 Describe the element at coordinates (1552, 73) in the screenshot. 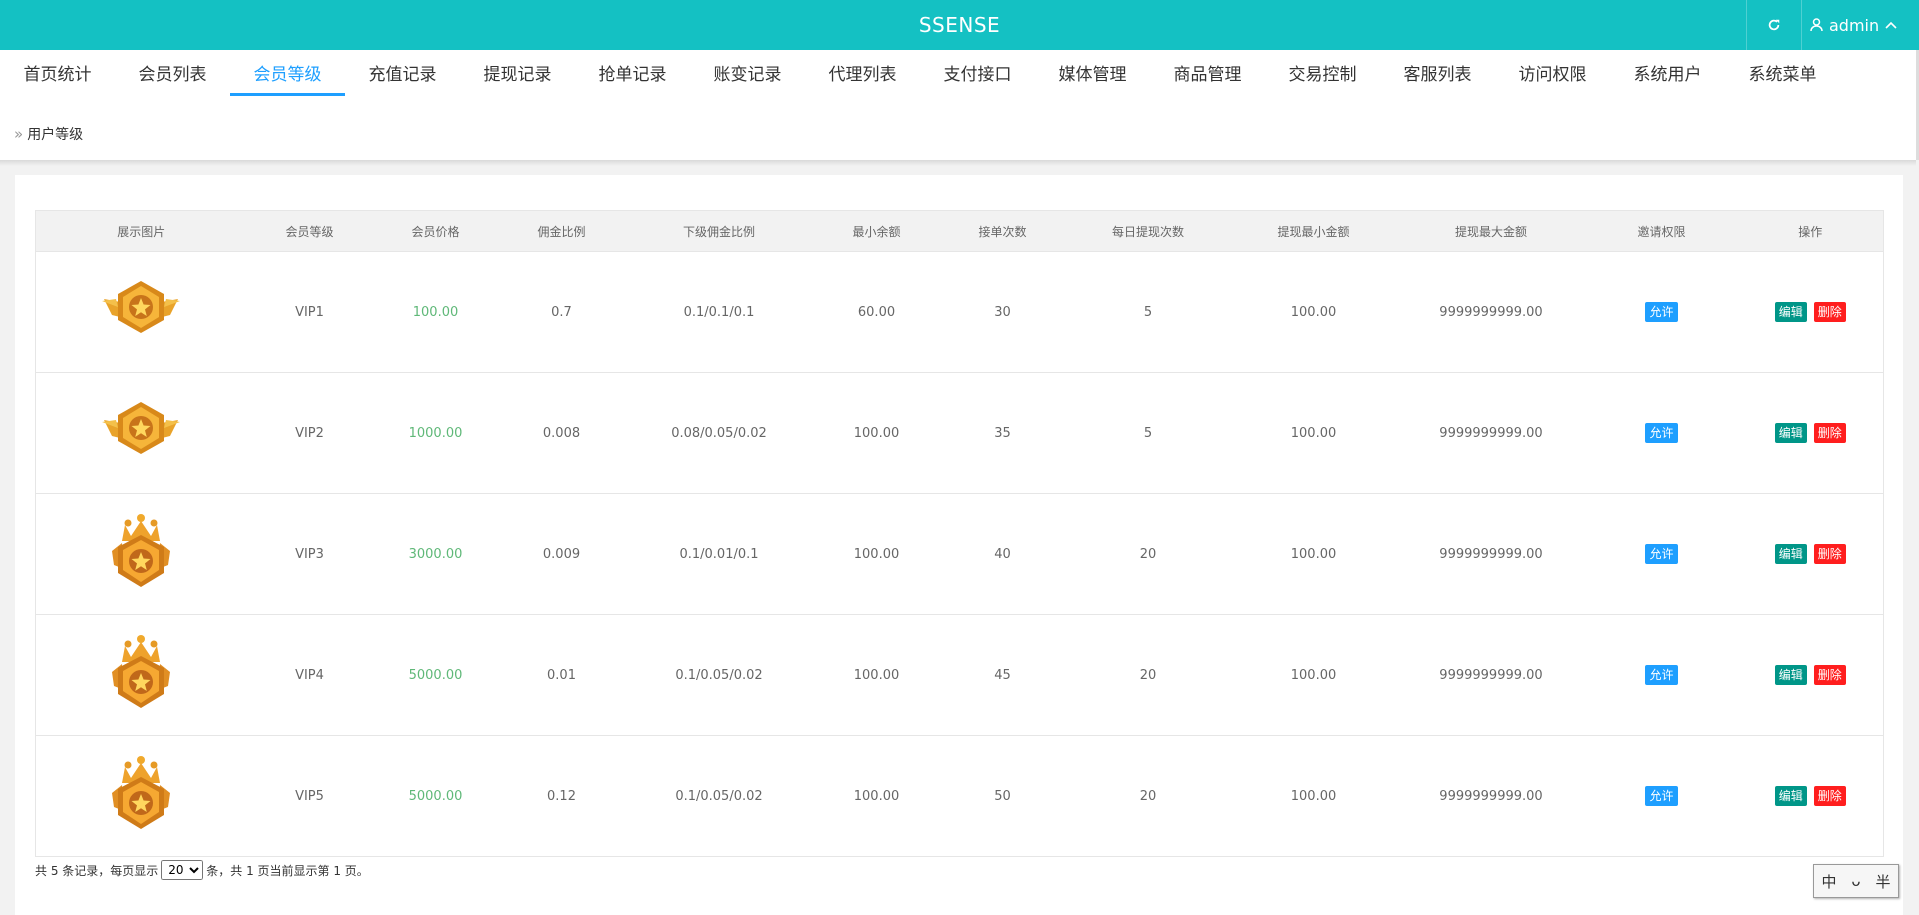

I see `tab-item: 访问权限` at that location.